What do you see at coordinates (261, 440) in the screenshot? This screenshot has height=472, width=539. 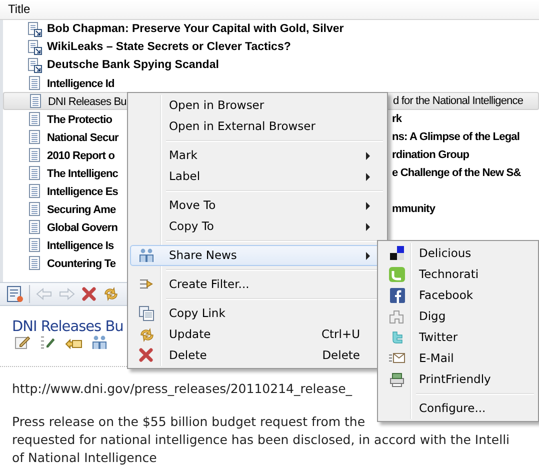 I see `body-text: requested for national intelligence has been disclosed, in accord with the Intelli` at bounding box center [261, 440].